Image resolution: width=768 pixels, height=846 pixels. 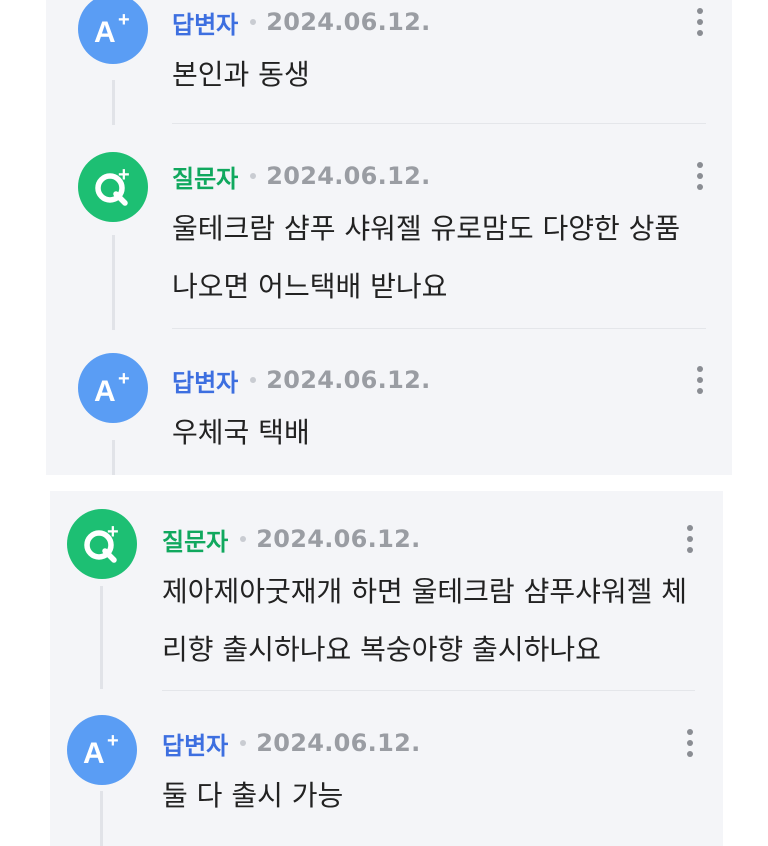 I want to click on reply-text-line: 제아제아굿재개 하면 울테크람 샴푸샤워젤 체, so click(x=425, y=591).